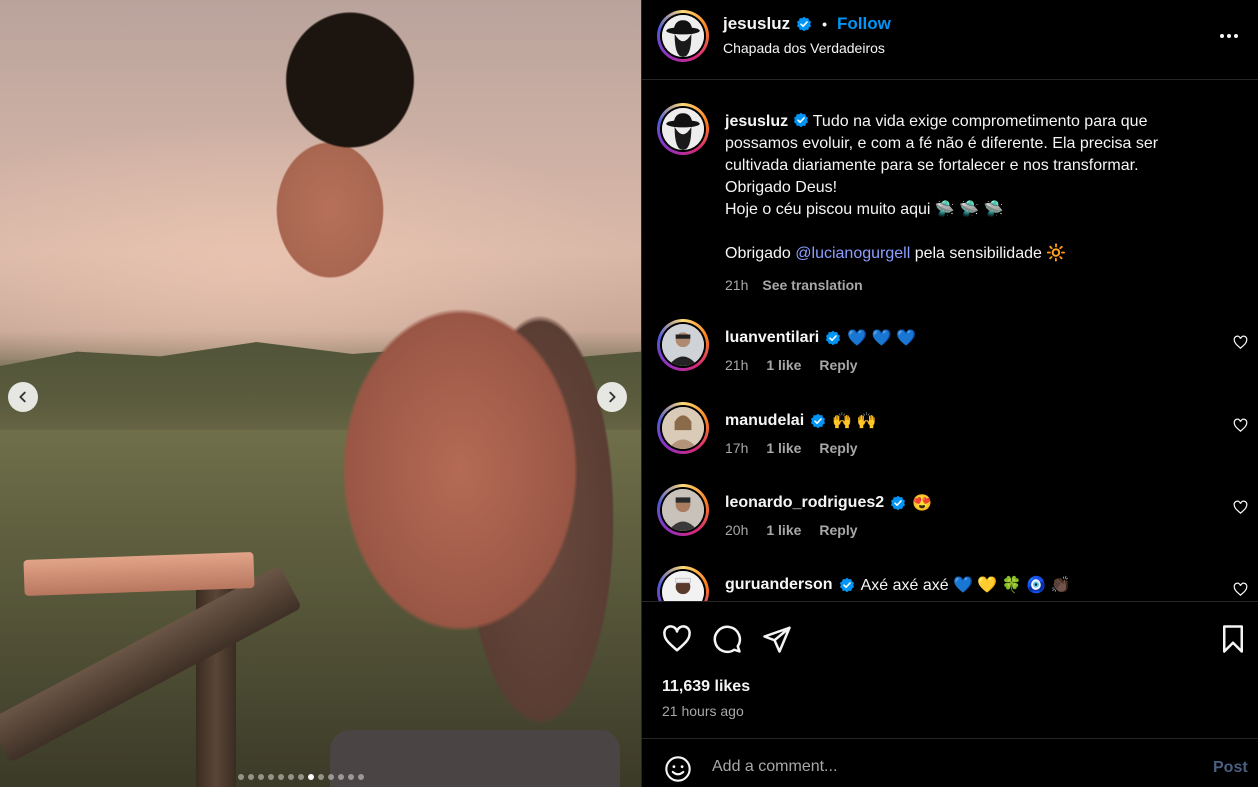 This screenshot has height=787, width=1258. Describe the element at coordinates (965, 585) in the screenshot. I see `comment-text: Axé axé axé 💙 💛 🍀 🧿 👏🏿` at that location.